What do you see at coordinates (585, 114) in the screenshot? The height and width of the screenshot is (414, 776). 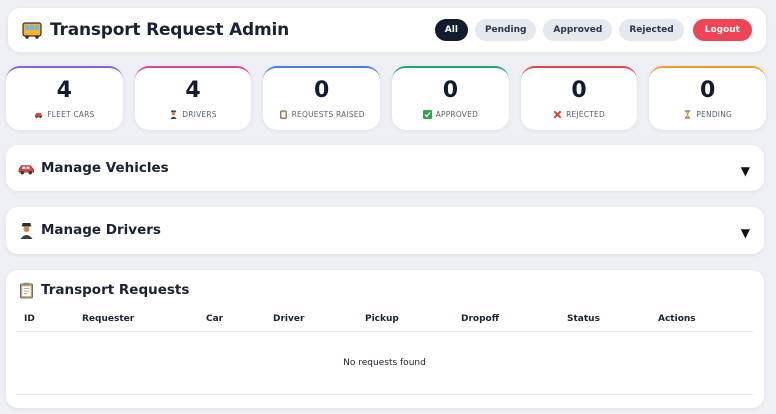 I see `stat-label: REJECTED` at bounding box center [585, 114].